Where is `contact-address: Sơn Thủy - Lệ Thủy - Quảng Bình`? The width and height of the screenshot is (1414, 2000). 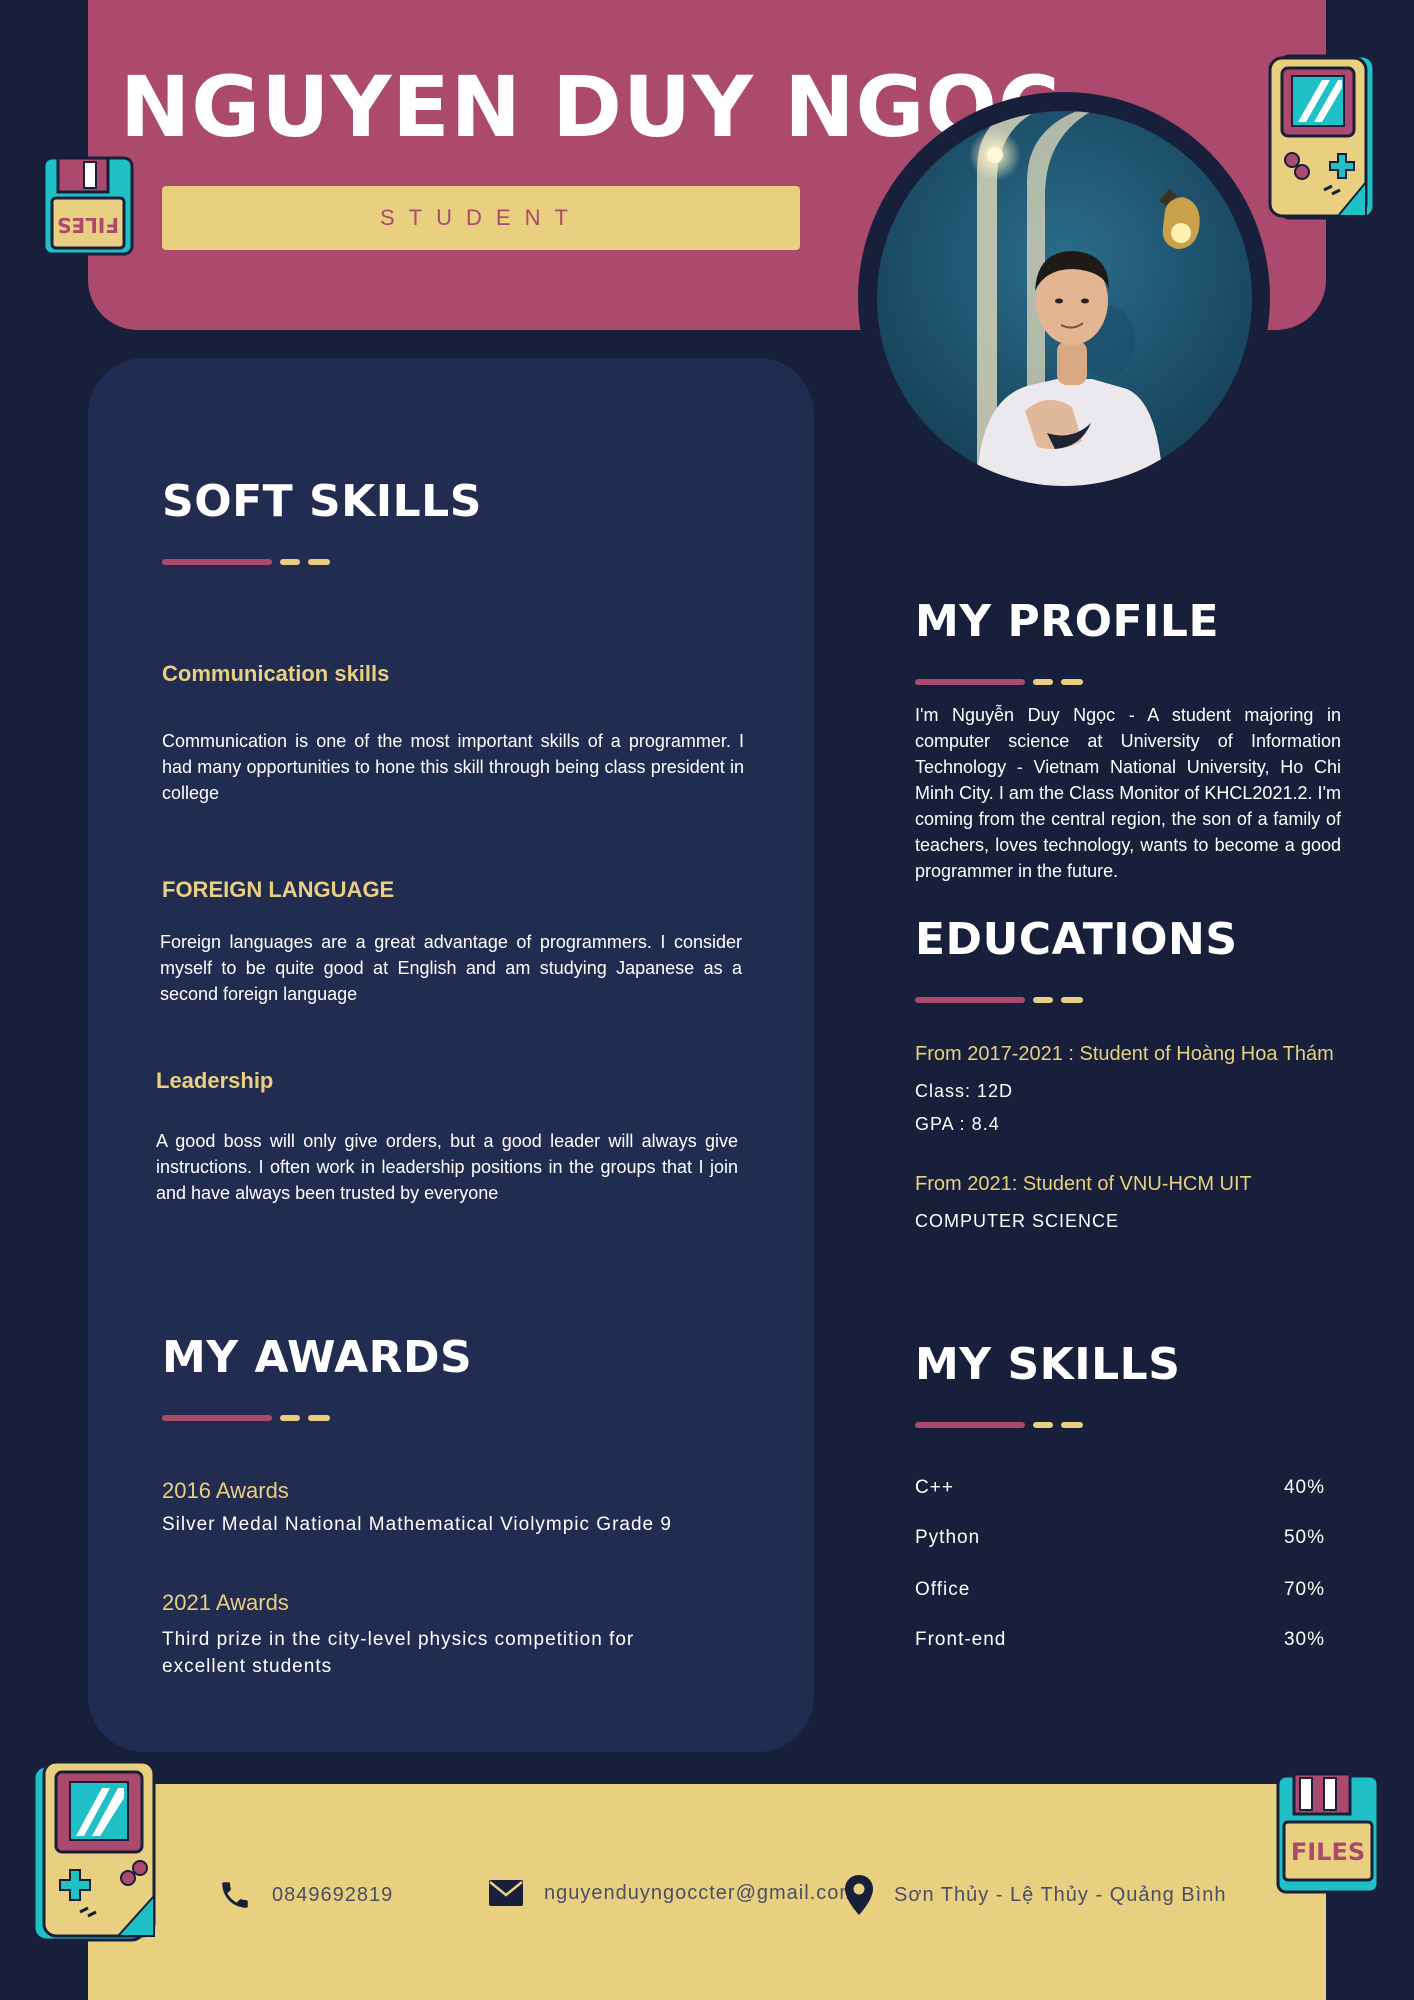
contact-address: Sơn Thủy - Lệ Thủy - Quảng Bình is located at coordinates (1035, 1895).